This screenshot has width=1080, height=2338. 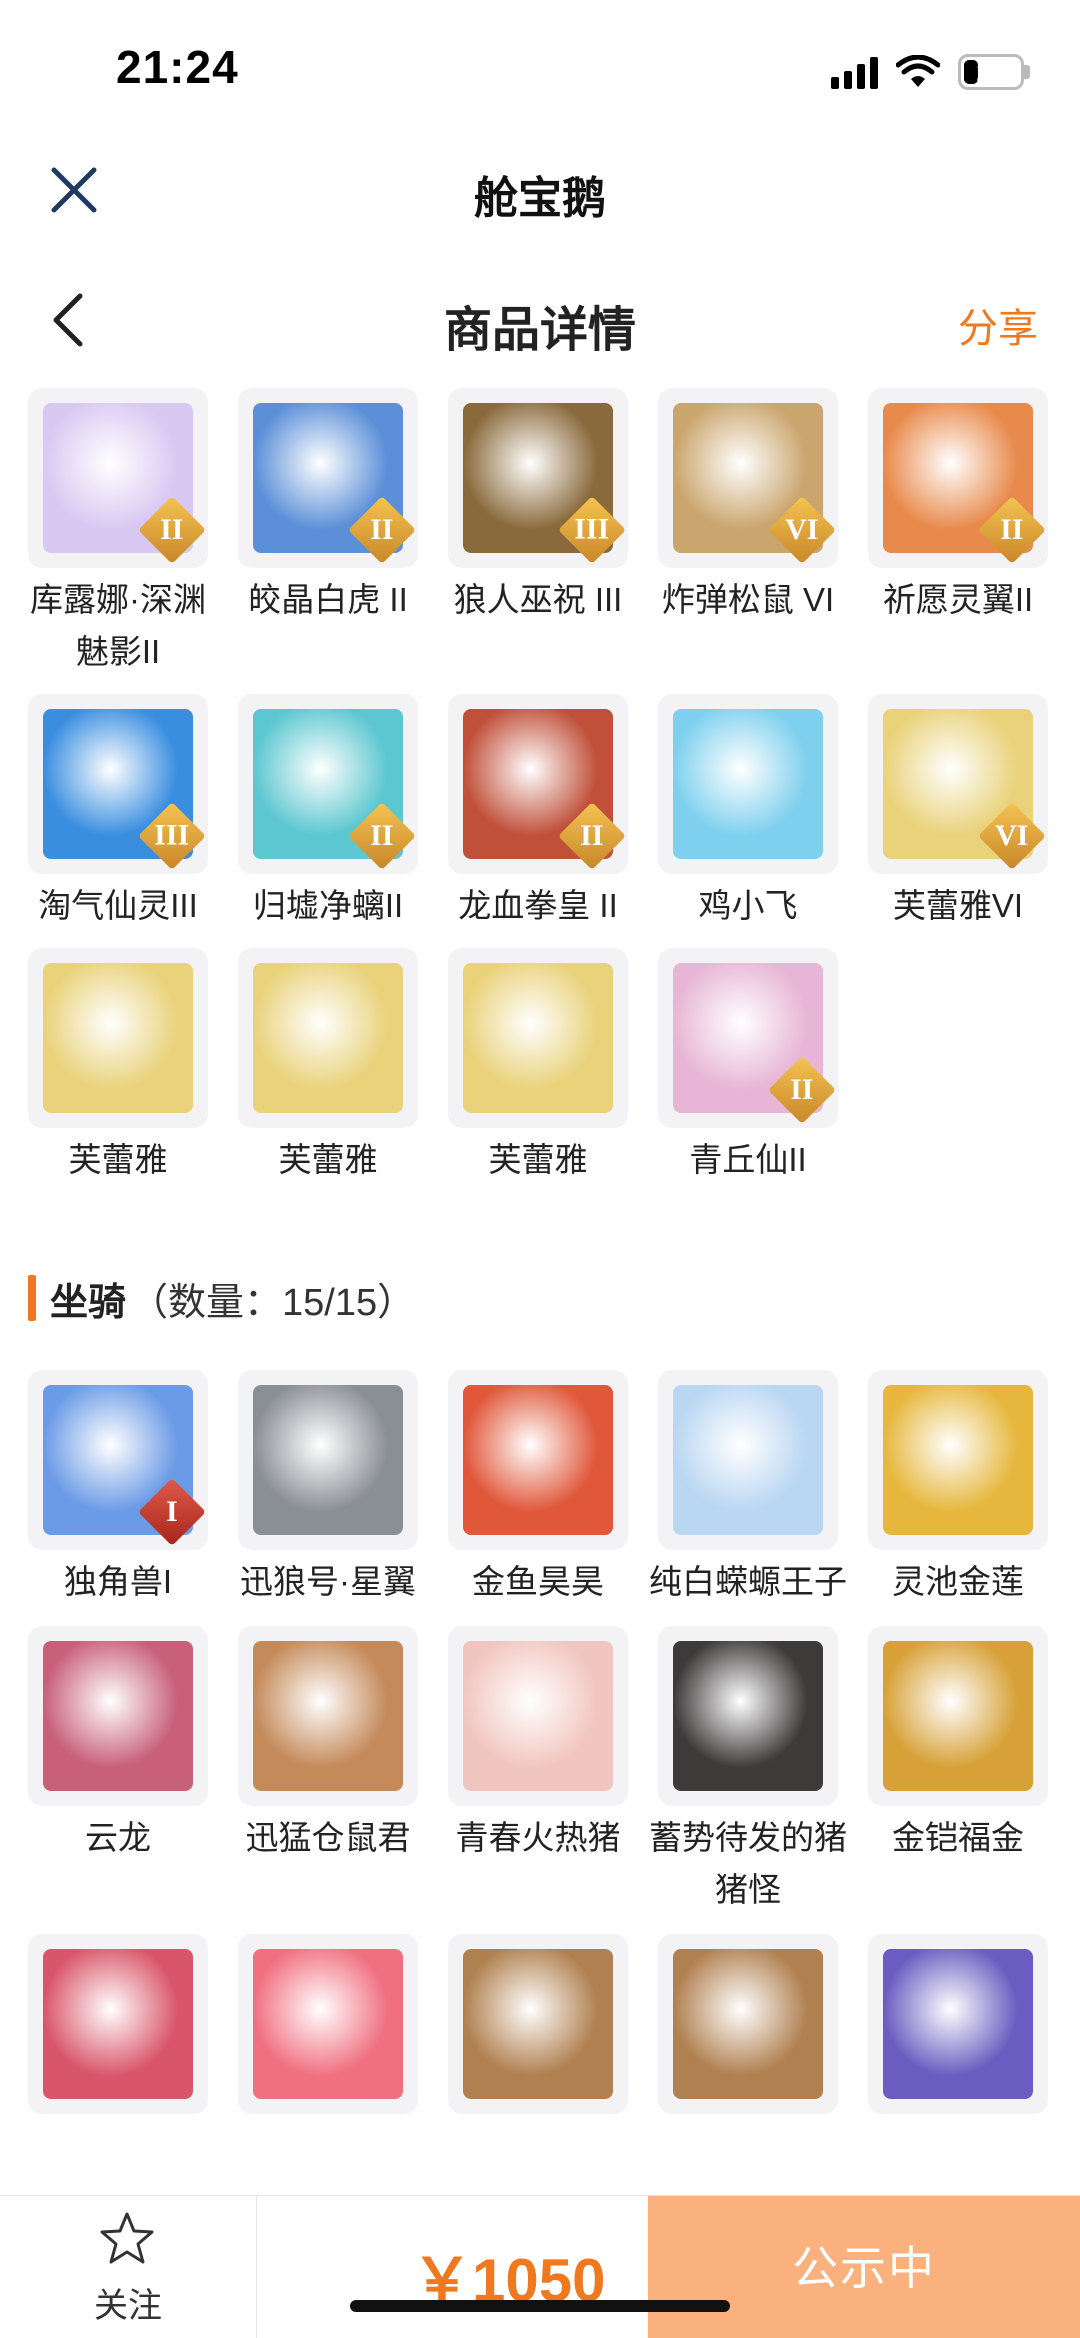 I want to click on item-name: 灵池金莲, so click(x=958, y=1581).